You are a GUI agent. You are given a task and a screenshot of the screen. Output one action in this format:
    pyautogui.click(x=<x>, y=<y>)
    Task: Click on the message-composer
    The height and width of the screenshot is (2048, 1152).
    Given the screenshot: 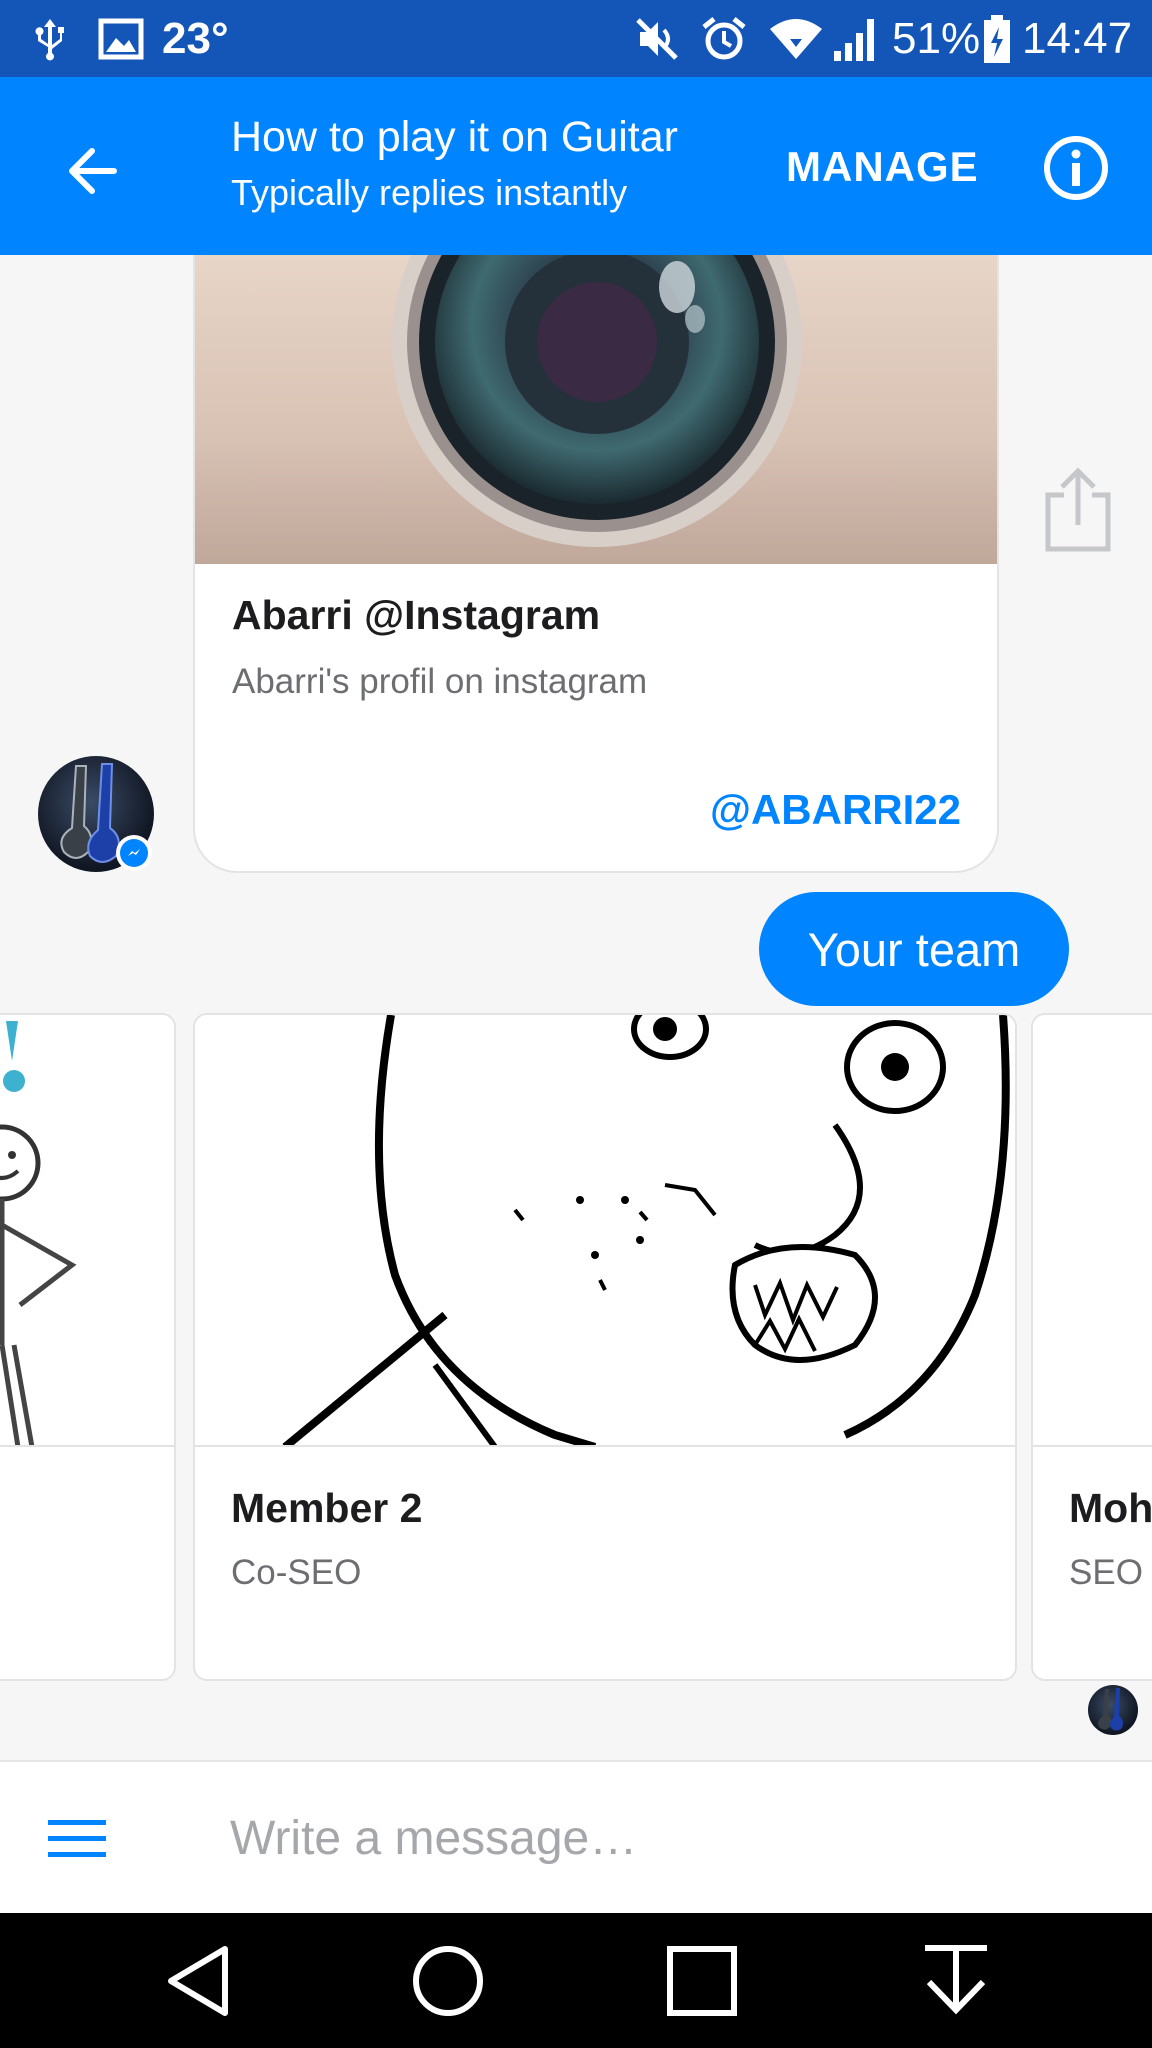 What is the action you would take?
    pyautogui.click(x=576, y=1836)
    